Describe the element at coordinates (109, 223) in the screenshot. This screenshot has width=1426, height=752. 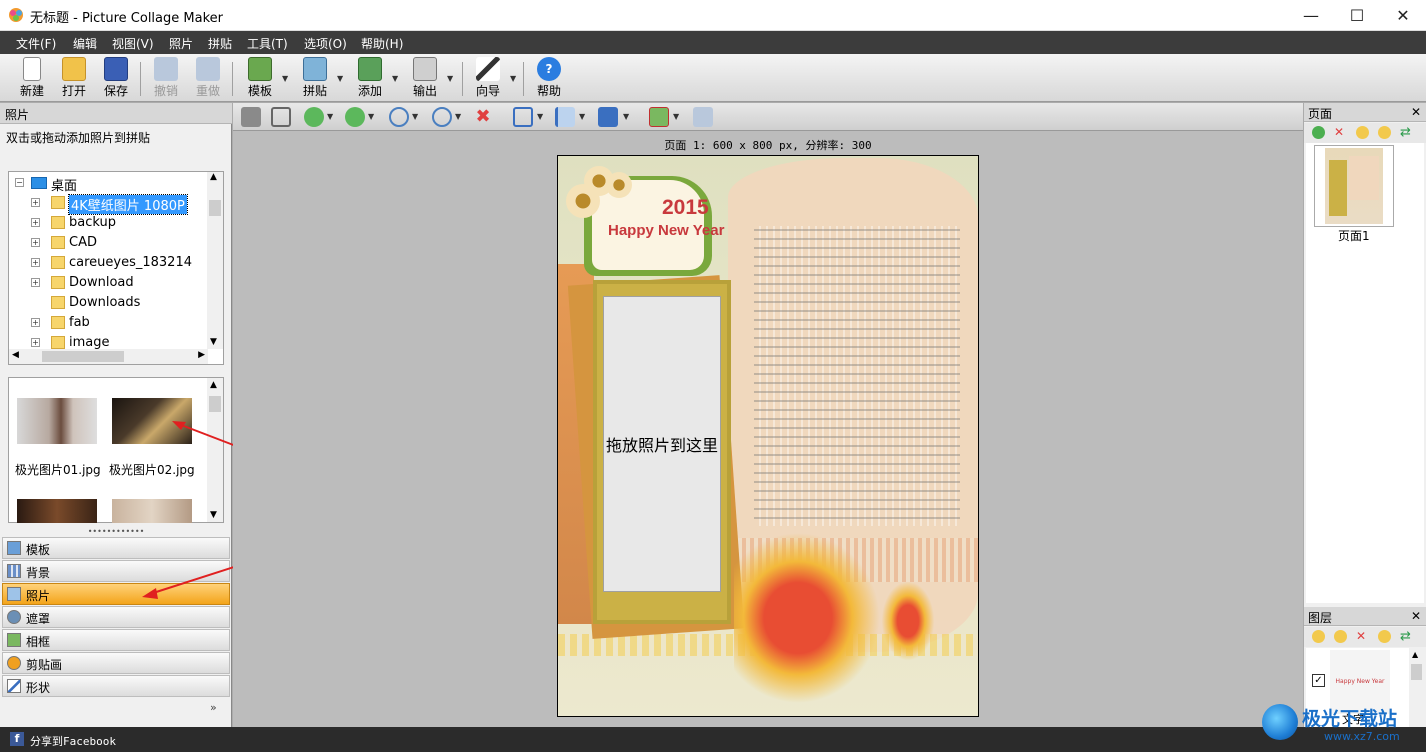
I see `tree-item: + backup` at that location.